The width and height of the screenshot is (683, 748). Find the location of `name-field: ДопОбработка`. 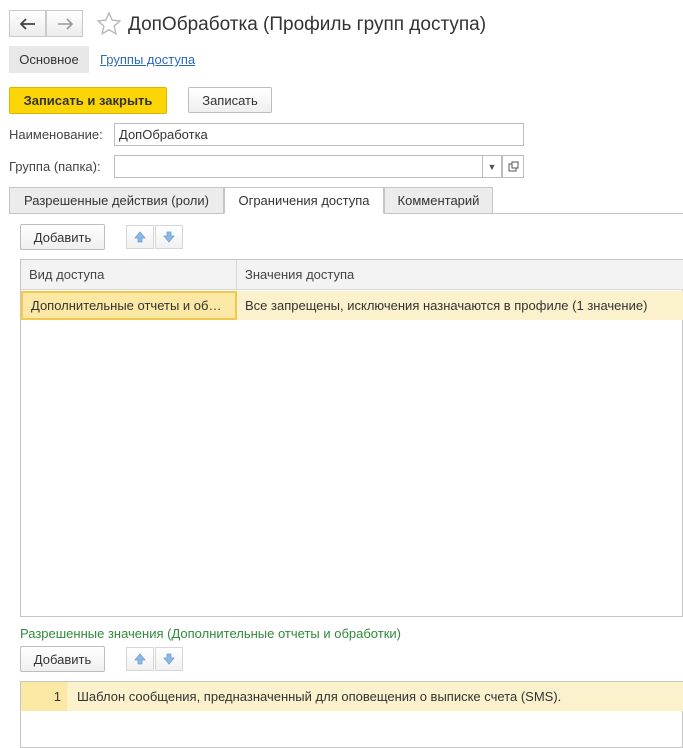

name-field: ДопОбработка is located at coordinates (319, 134).